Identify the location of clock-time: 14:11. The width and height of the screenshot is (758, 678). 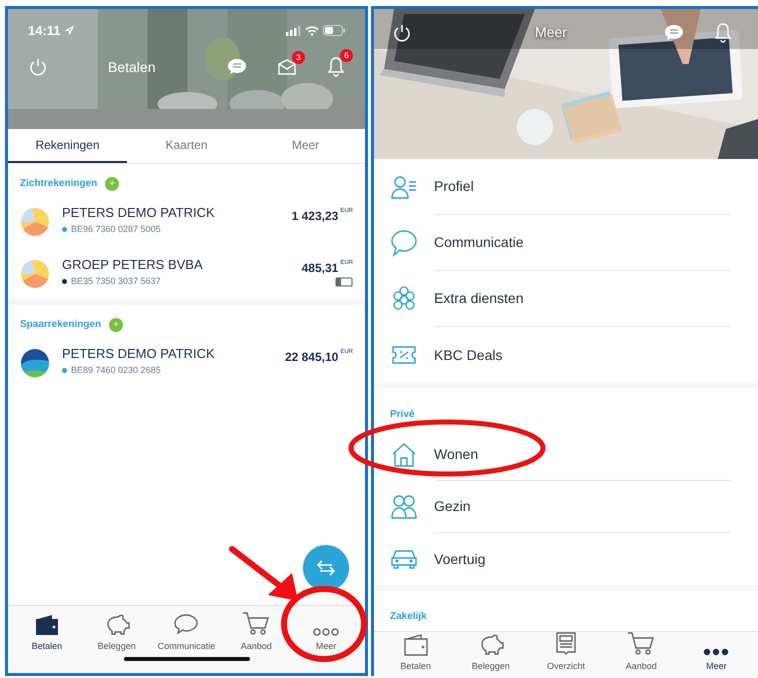
(44, 31).